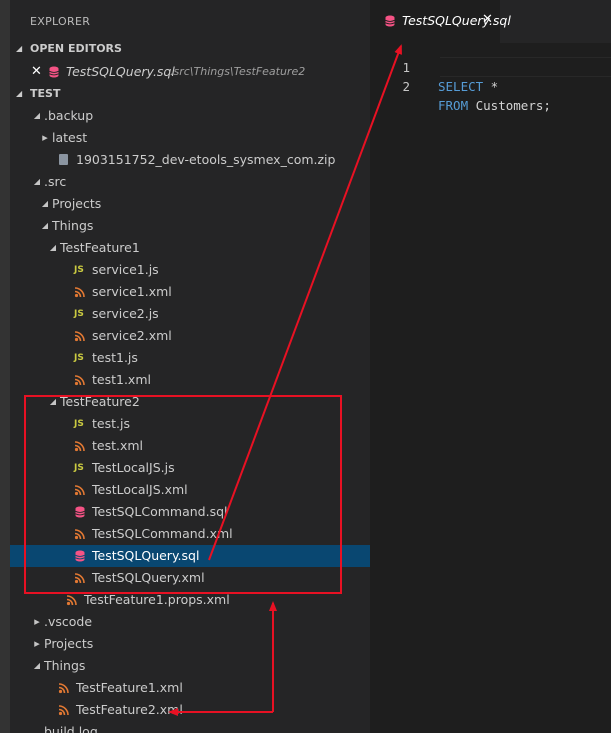 The width and height of the screenshot is (611, 733). Describe the element at coordinates (70, 137) in the screenshot. I see `tree-item-label: latest` at that location.